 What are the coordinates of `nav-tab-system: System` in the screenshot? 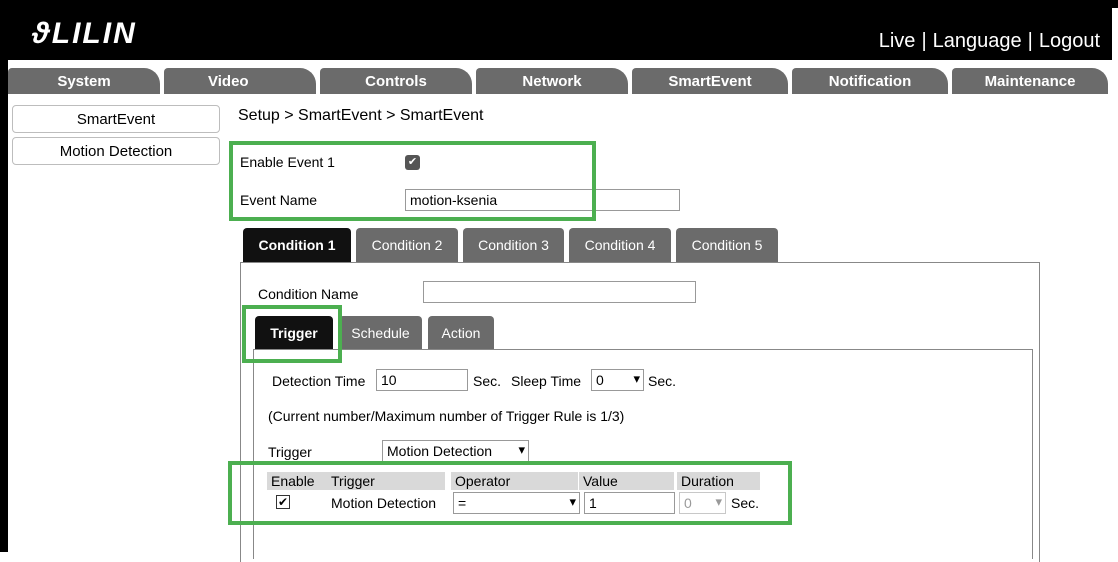 It's located at (84, 81).